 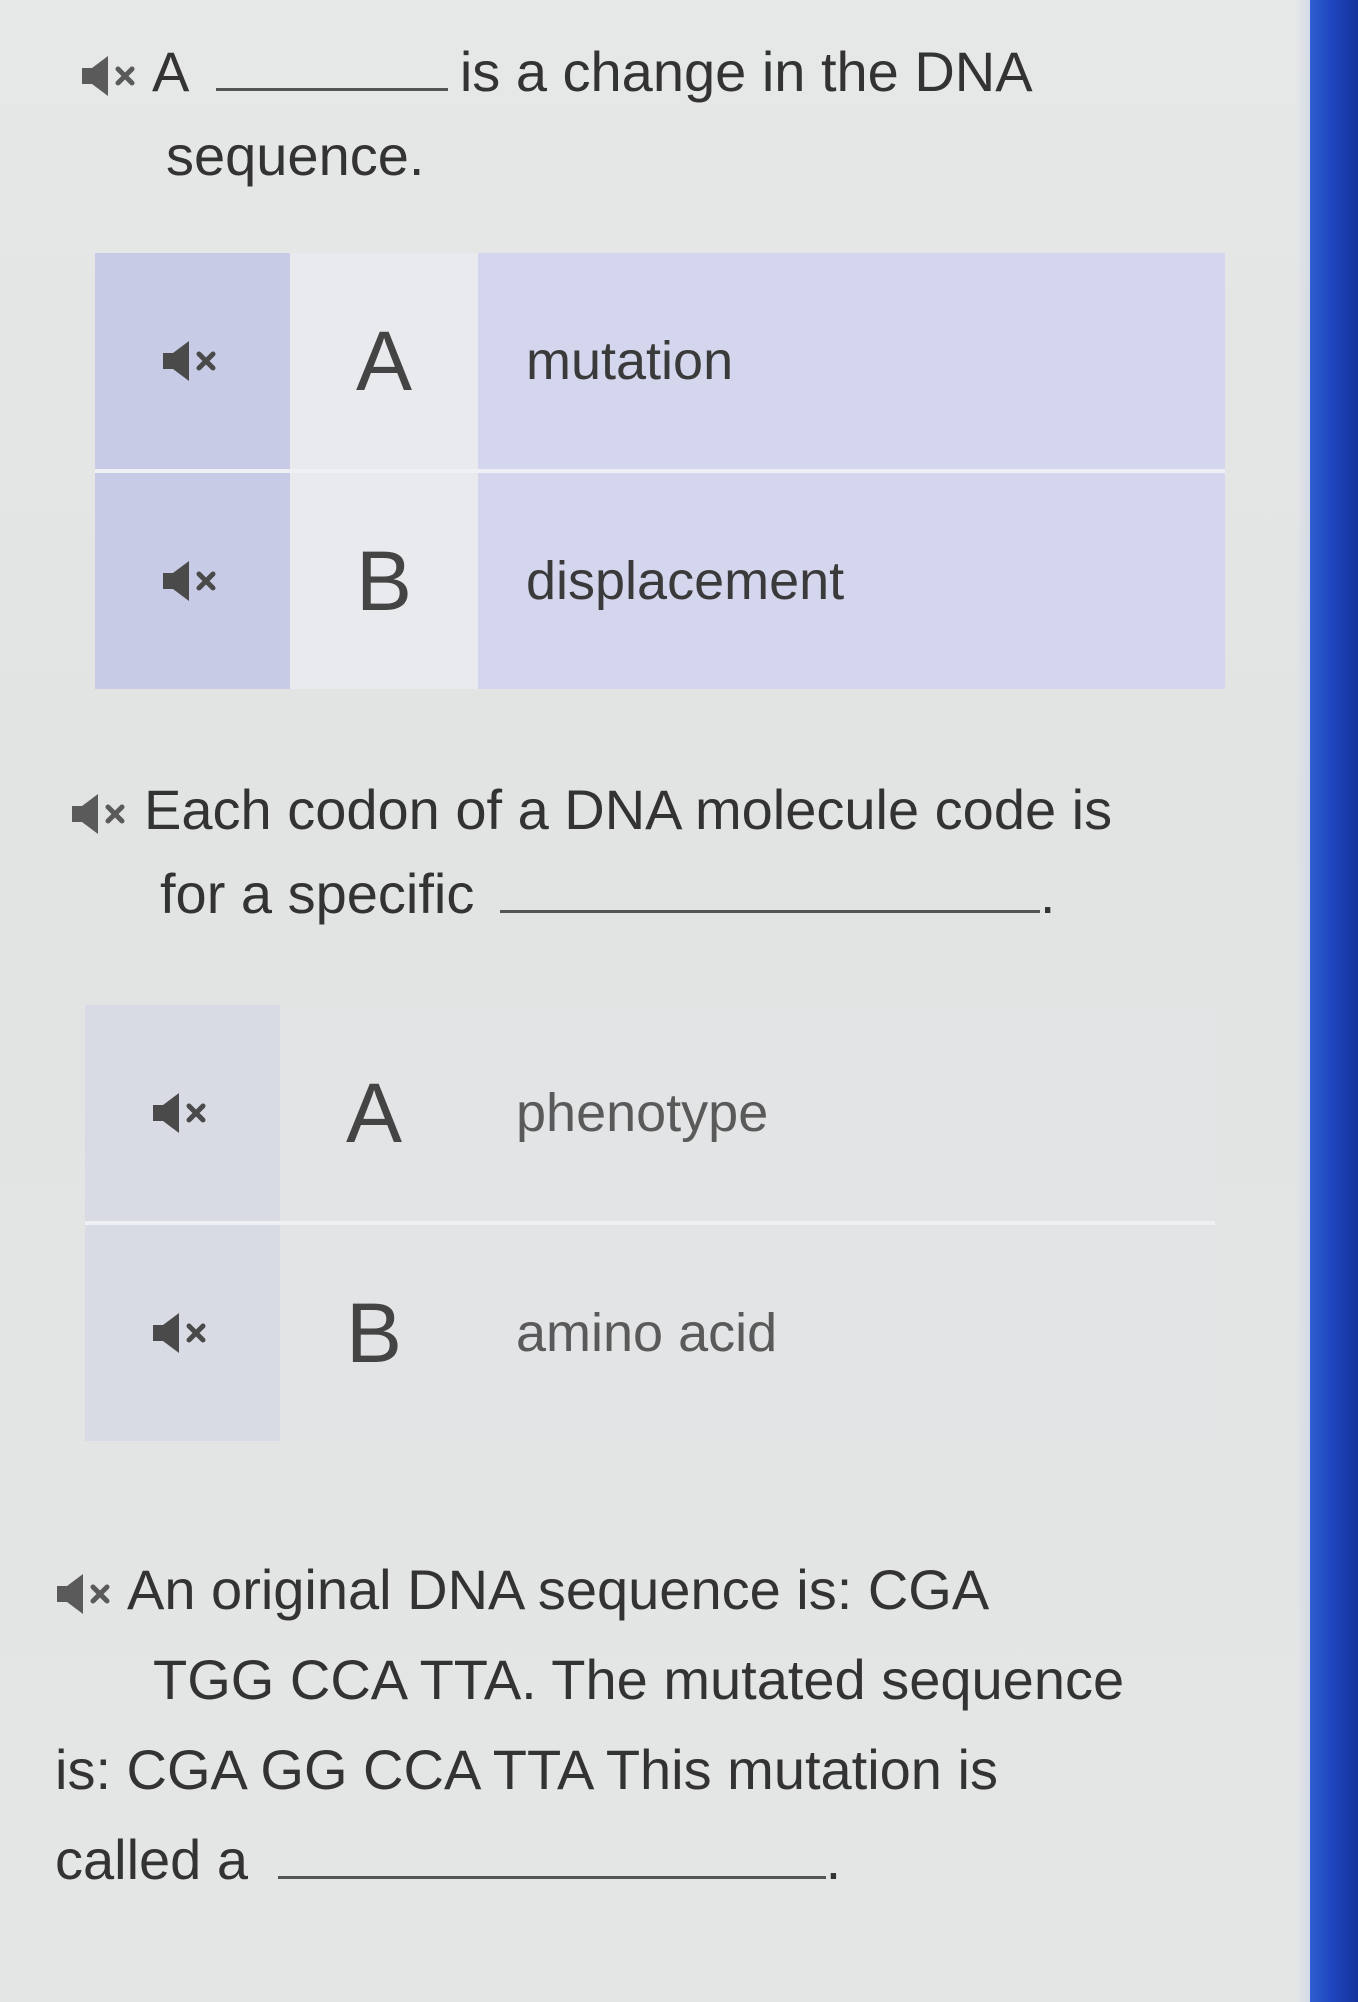 What do you see at coordinates (639, 1679) in the screenshot?
I see `question-3-line2: TGG CCA TTA. The mutated sequence` at bounding box center [639, 1679].